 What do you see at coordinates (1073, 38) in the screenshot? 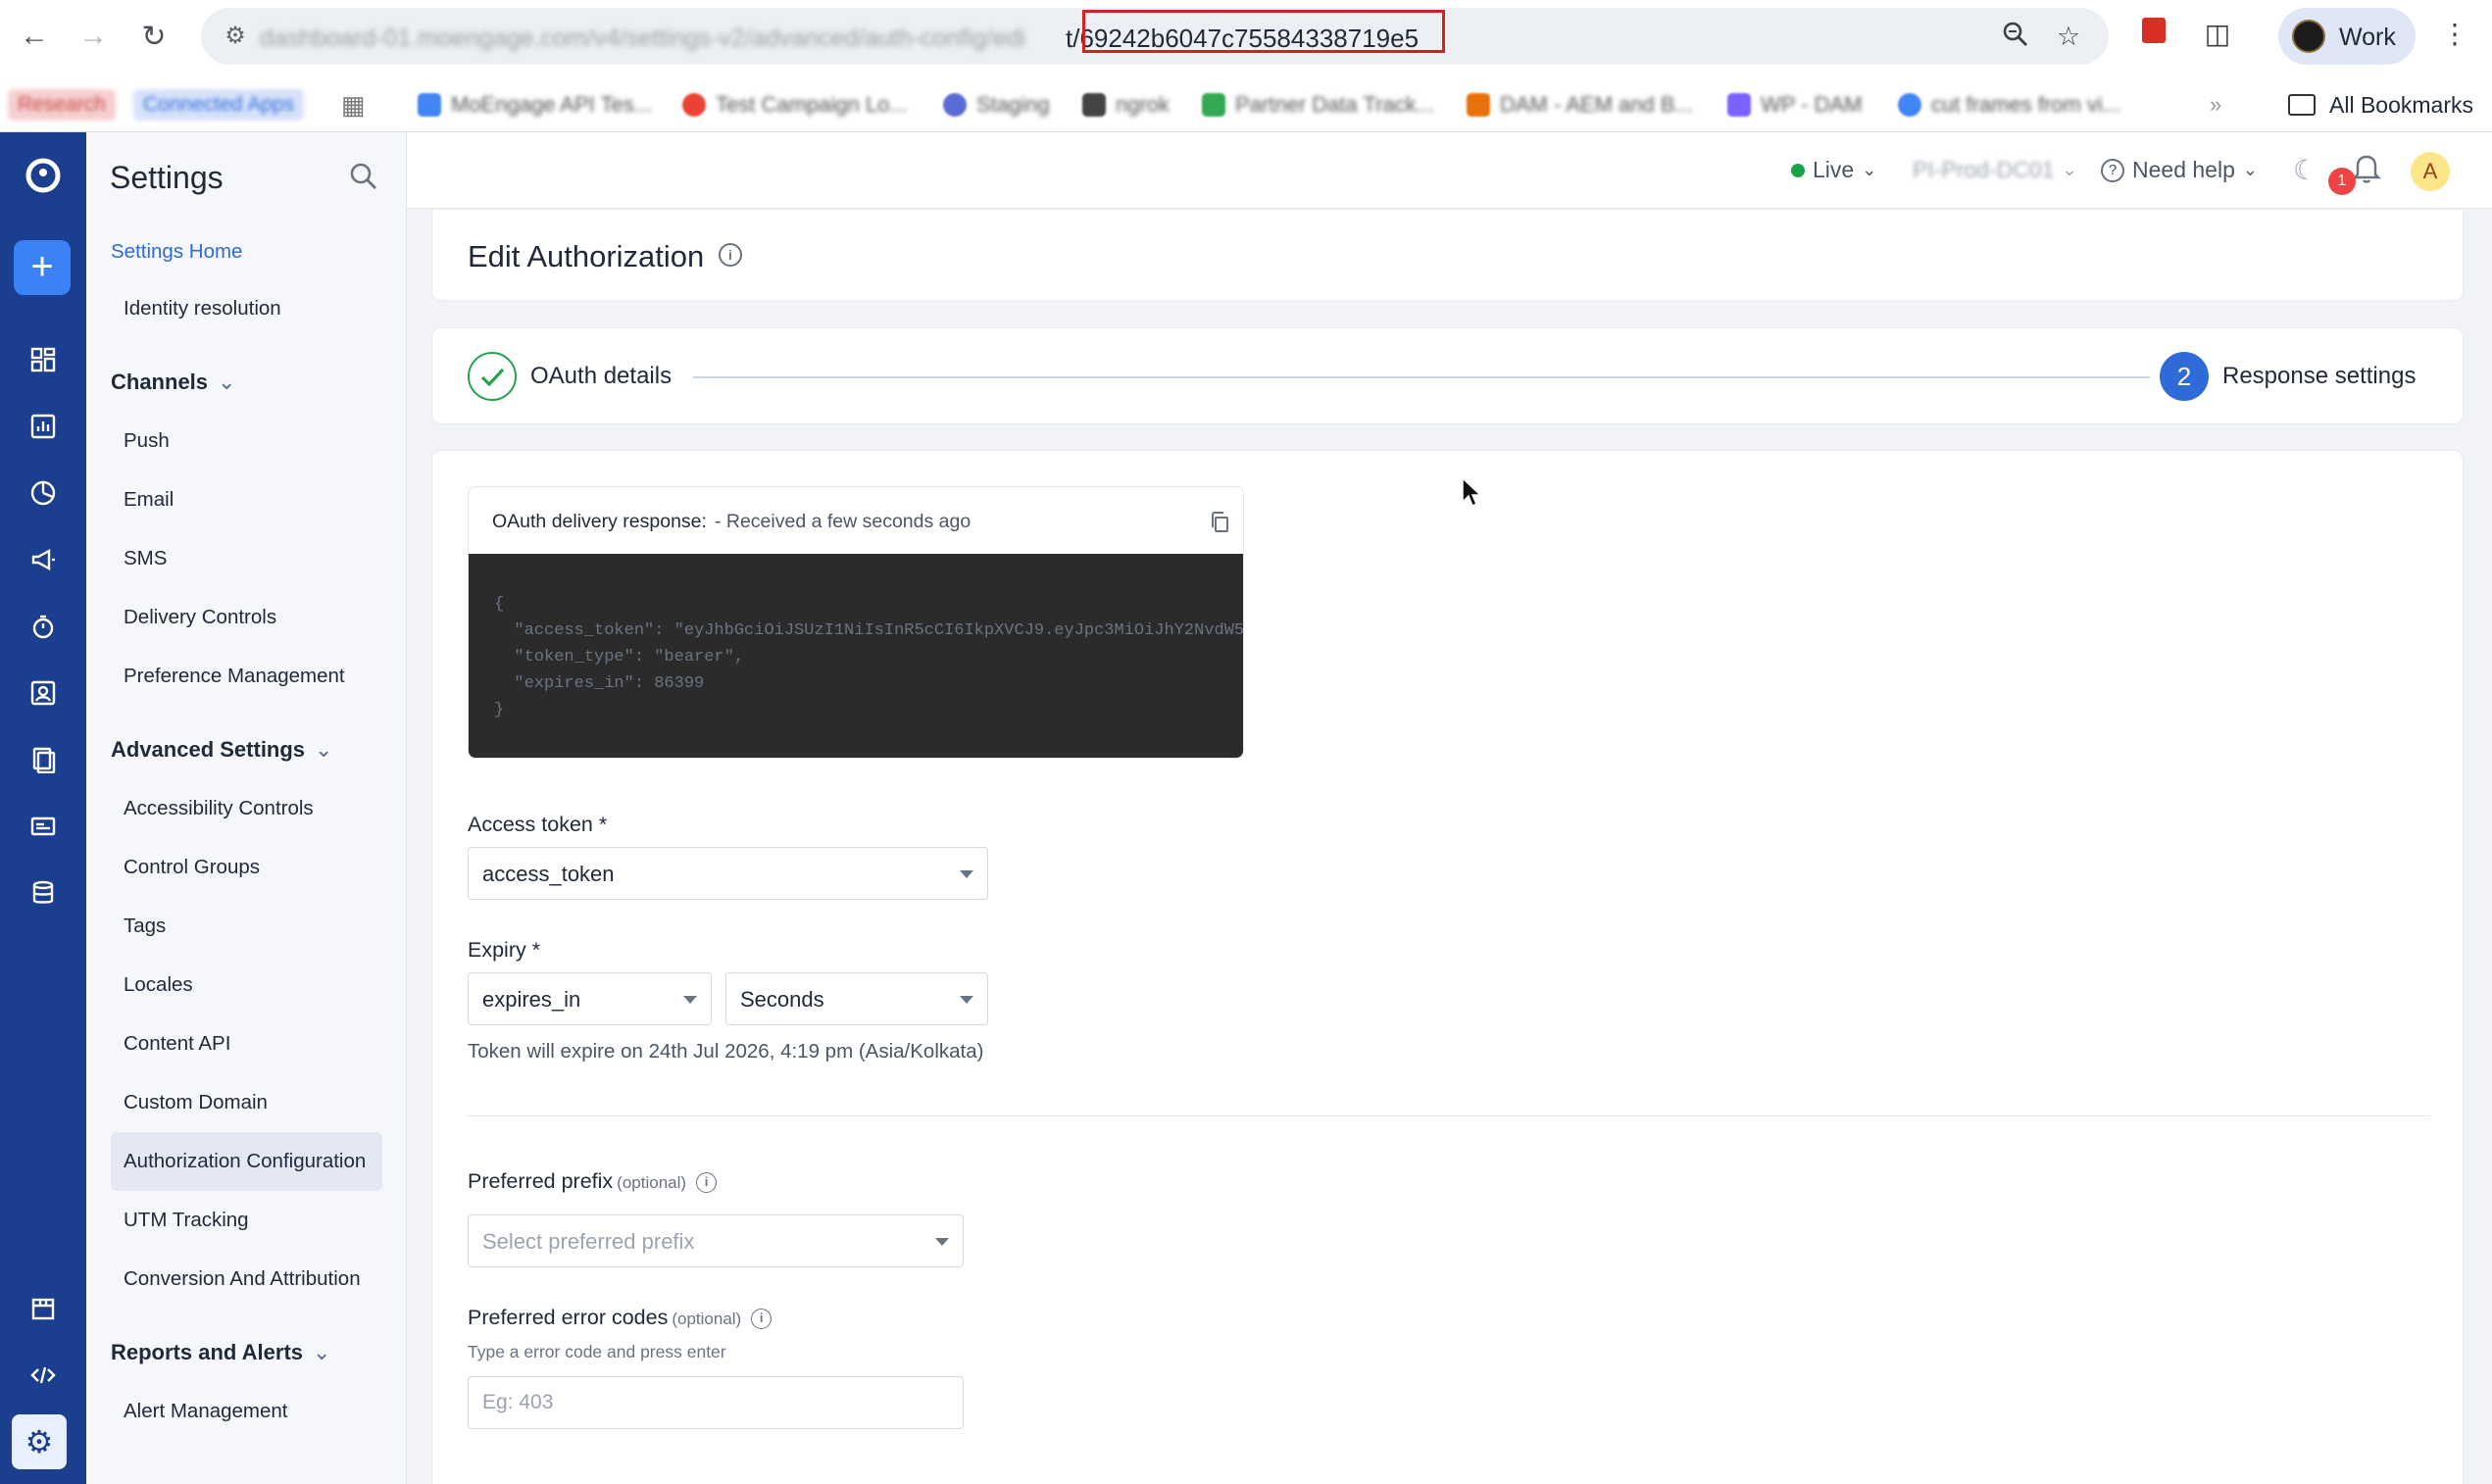
I see `url-tail-text: t/` at bounding box center [1073, 38].